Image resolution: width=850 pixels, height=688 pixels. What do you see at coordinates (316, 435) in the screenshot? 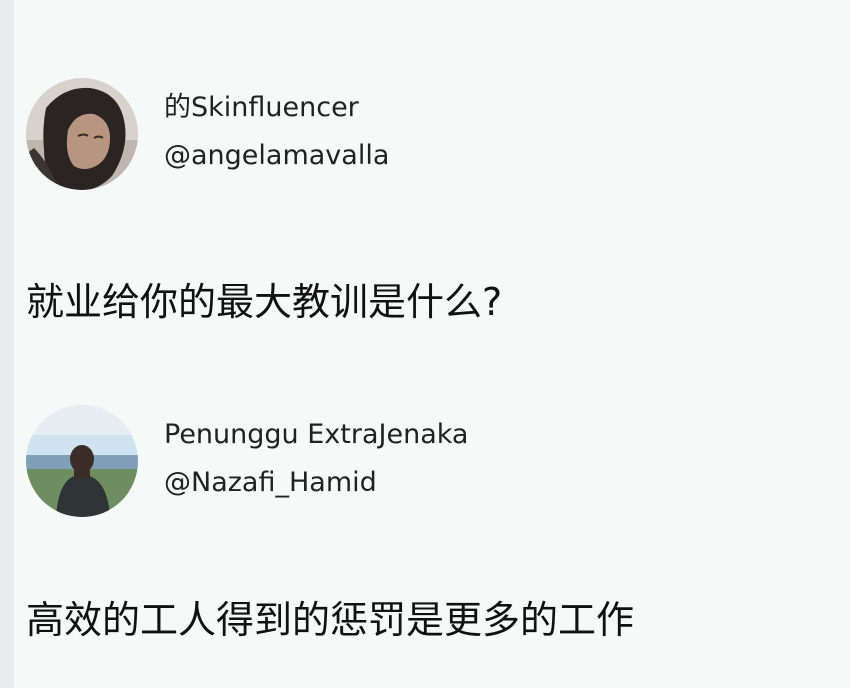
I see `display-name: Penunggu ExtraJenaka` at bounding box center [316, 435].